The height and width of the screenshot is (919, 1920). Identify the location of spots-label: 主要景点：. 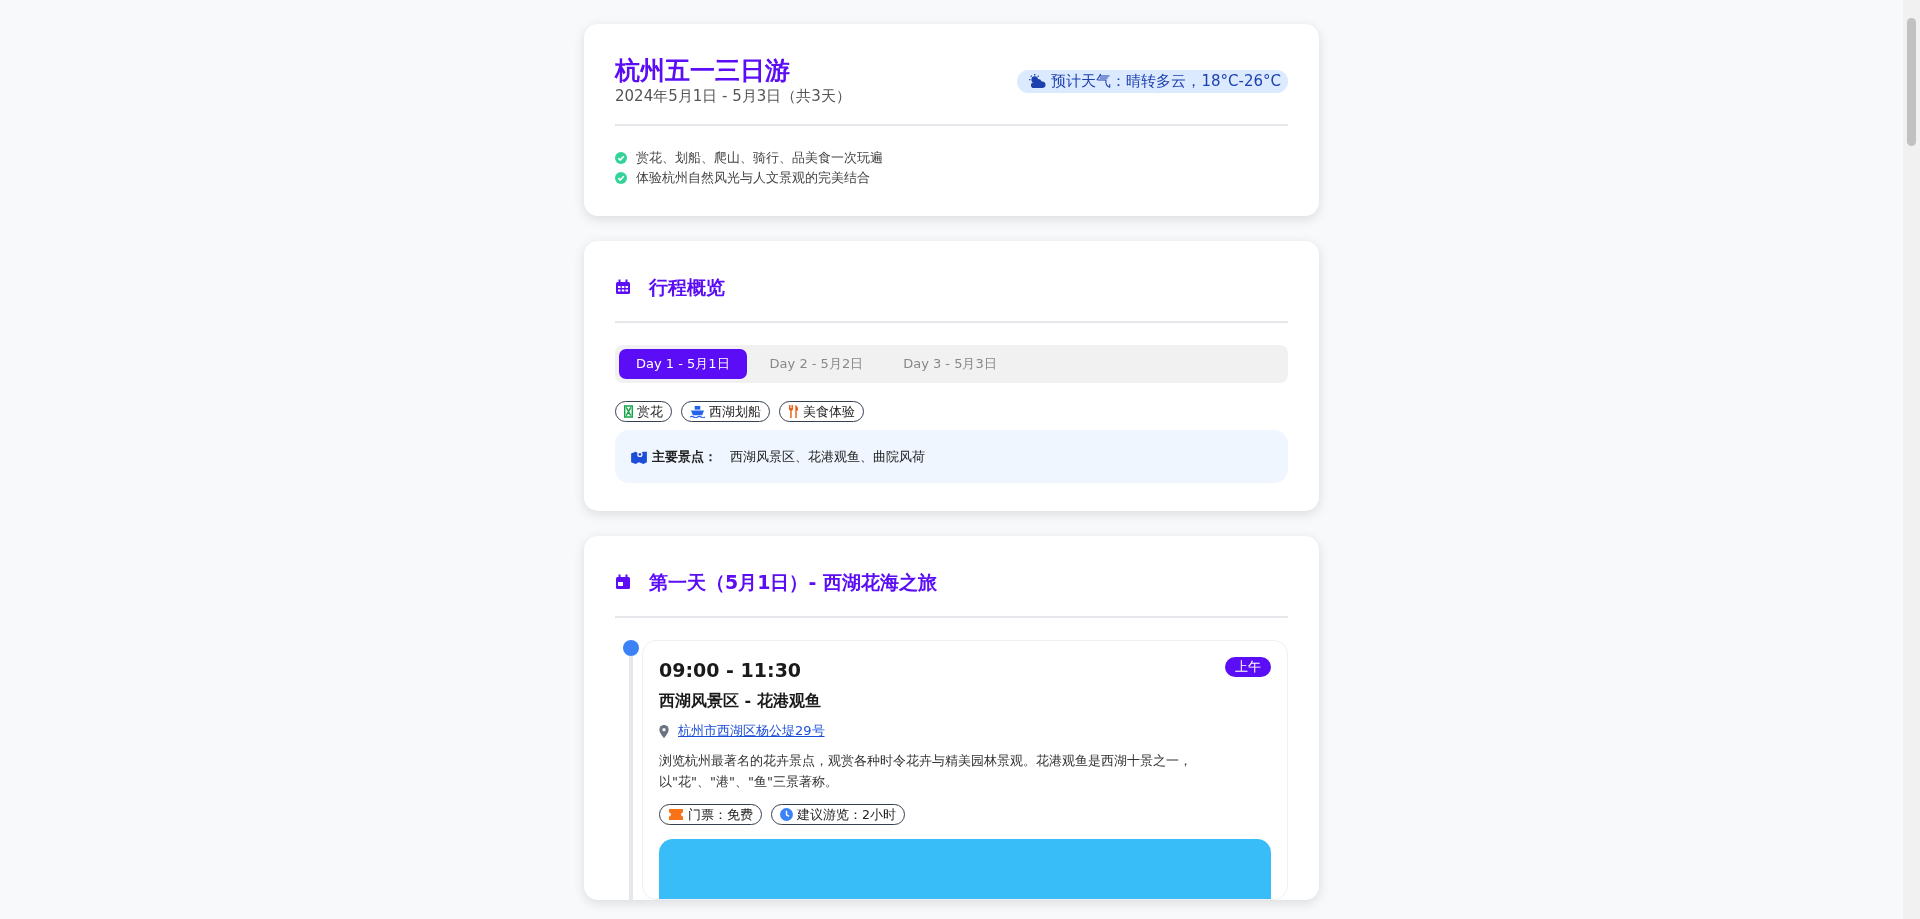
(684, 456).